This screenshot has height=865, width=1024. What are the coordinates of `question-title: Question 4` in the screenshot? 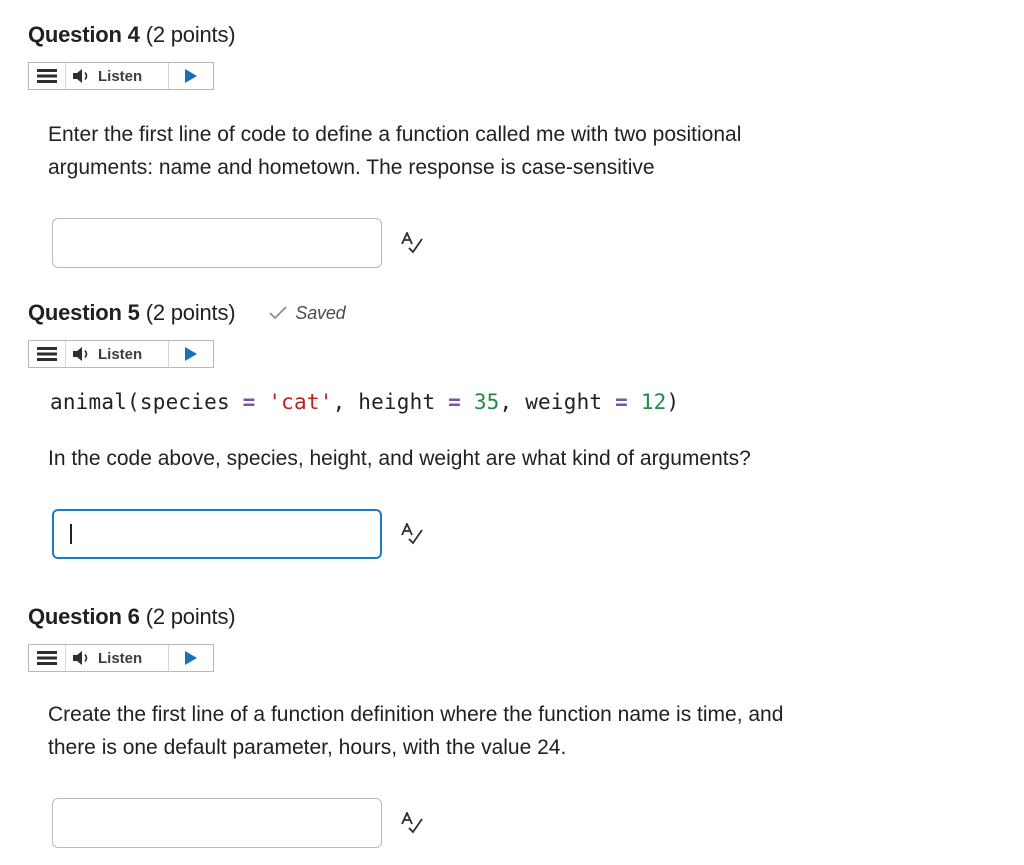 It's located at (84, 34).